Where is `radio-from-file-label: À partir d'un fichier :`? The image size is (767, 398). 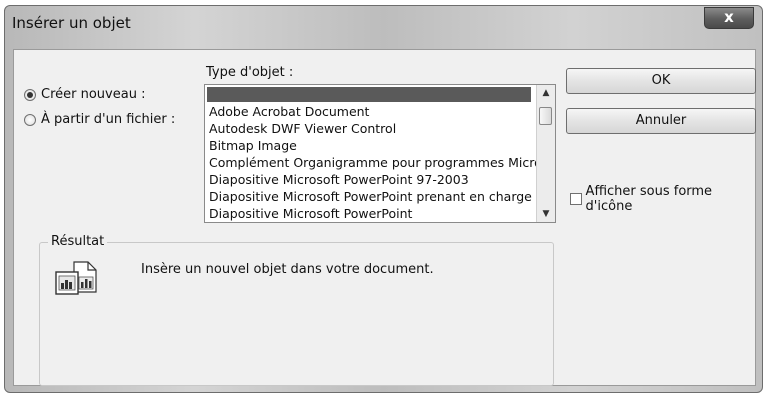
radio-from-file-label: À partir d'un fichier : is located at coordinates (108, 119).